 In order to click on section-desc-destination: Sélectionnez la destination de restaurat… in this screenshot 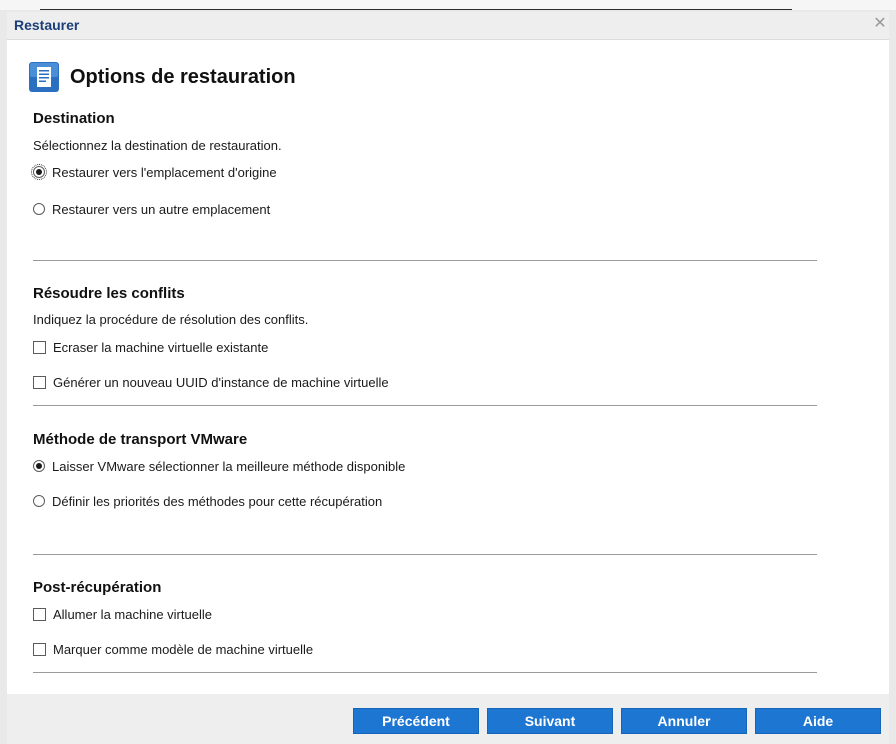, I will do `click(157, 145)`.